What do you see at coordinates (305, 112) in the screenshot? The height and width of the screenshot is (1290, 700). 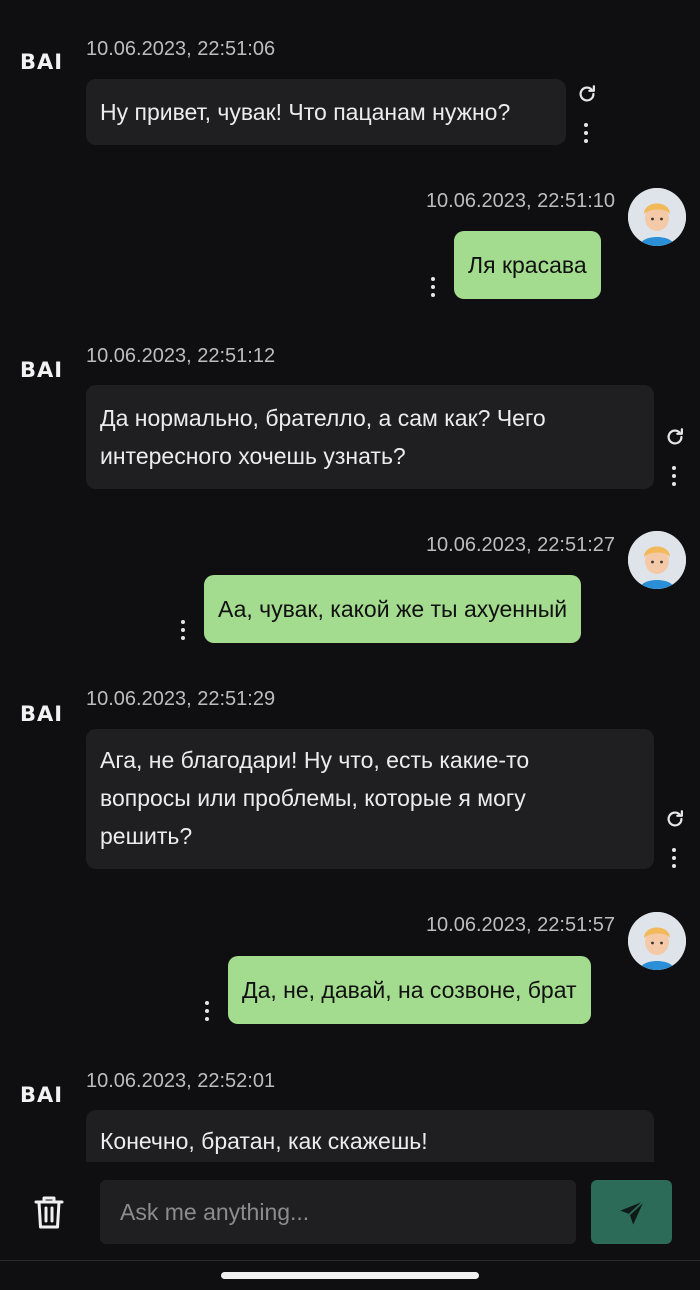 I see `message-text: Ну привет, чувак! Что пацанам нужно?` at bounding box center [305, 112].